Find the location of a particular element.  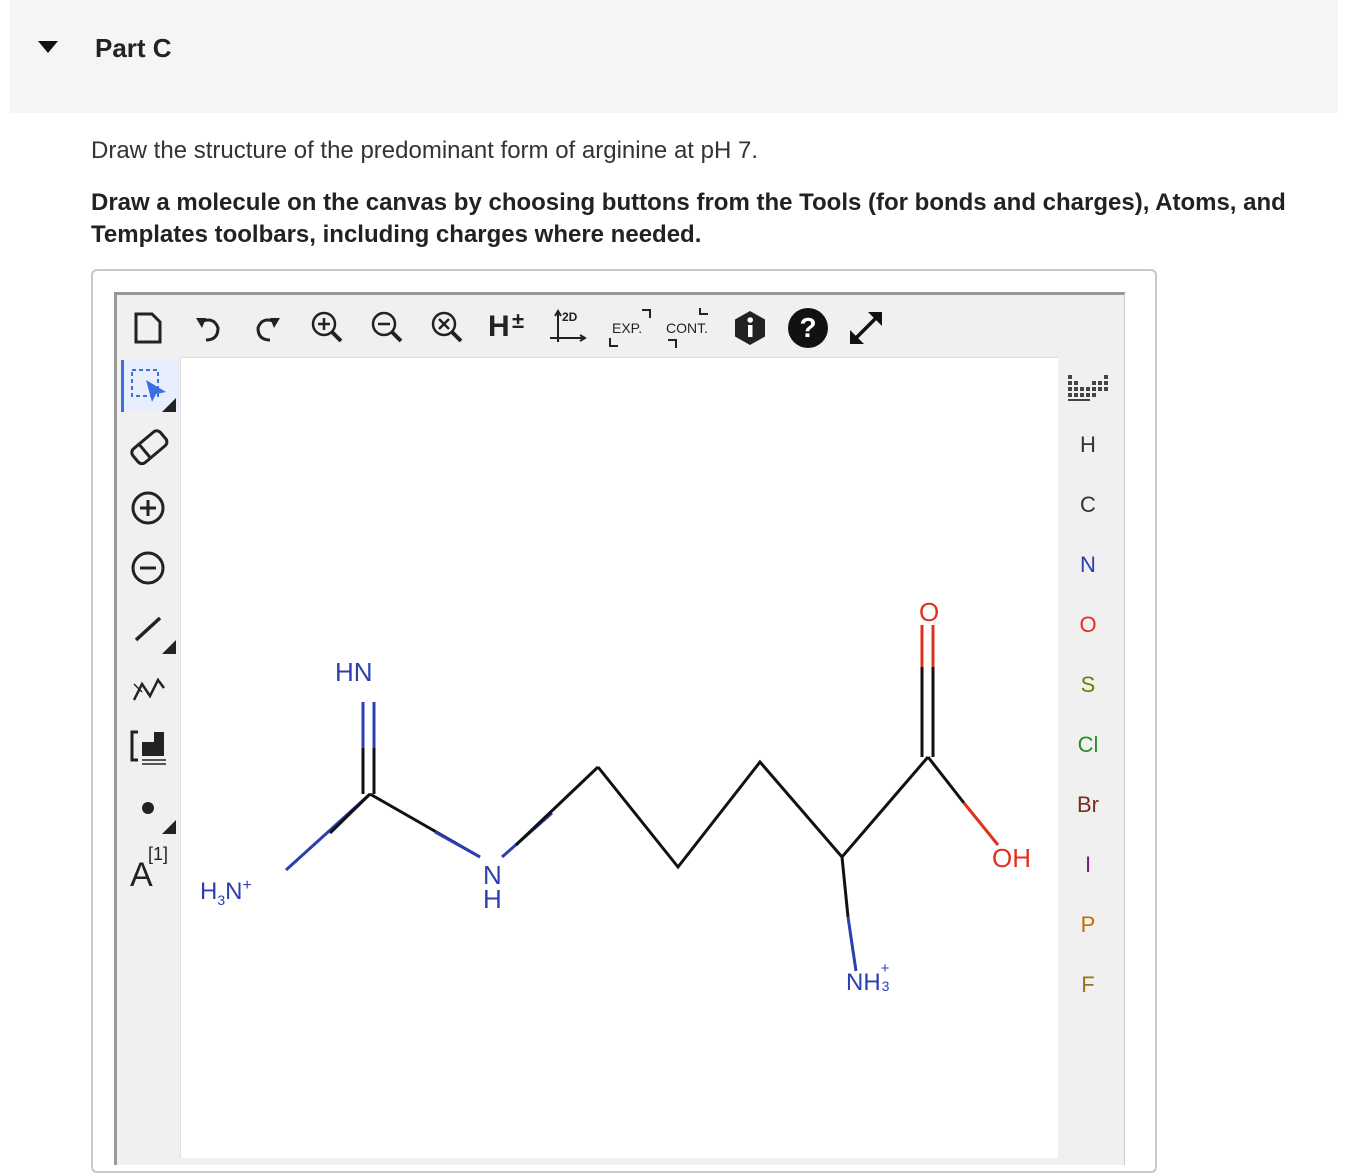

amine-nh: NH is located at coordinates (863, 982).